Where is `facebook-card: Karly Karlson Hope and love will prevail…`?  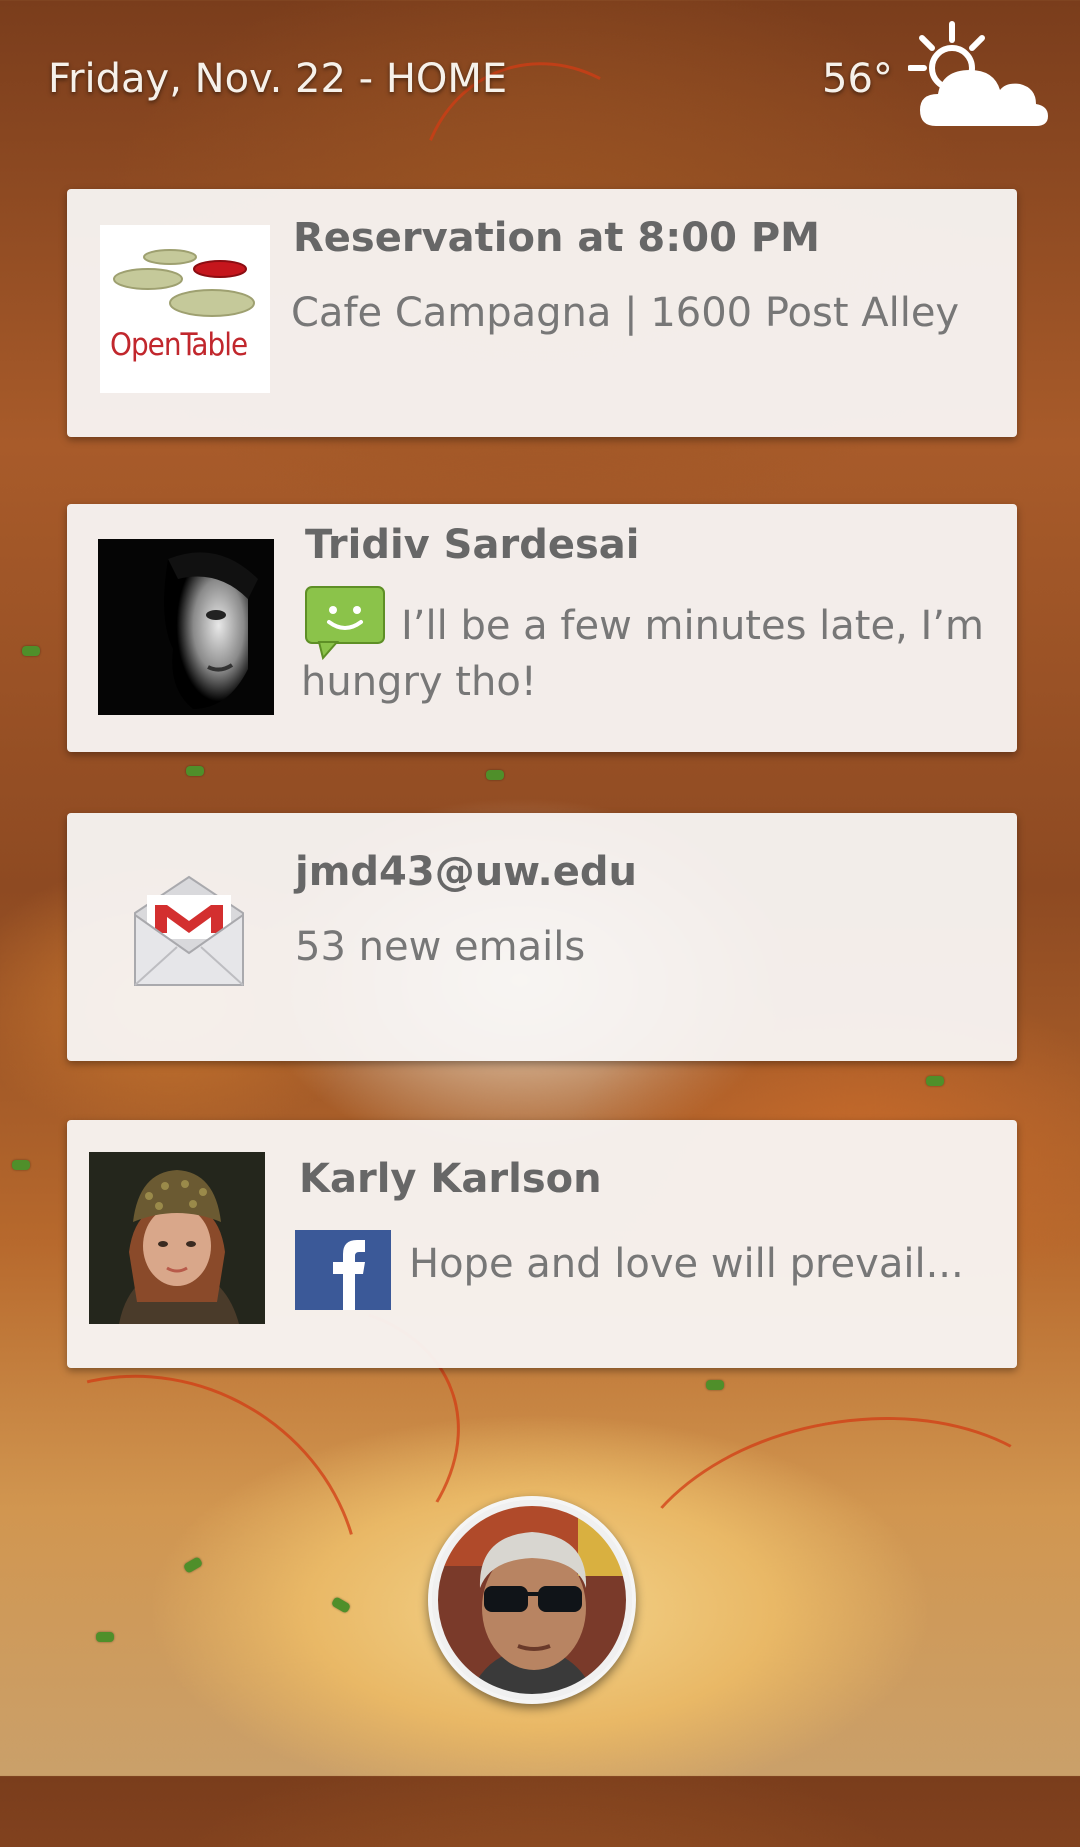 facebook-card: Karly Karlson Hope and love will prevail… is located at coordinates (542, 1244).